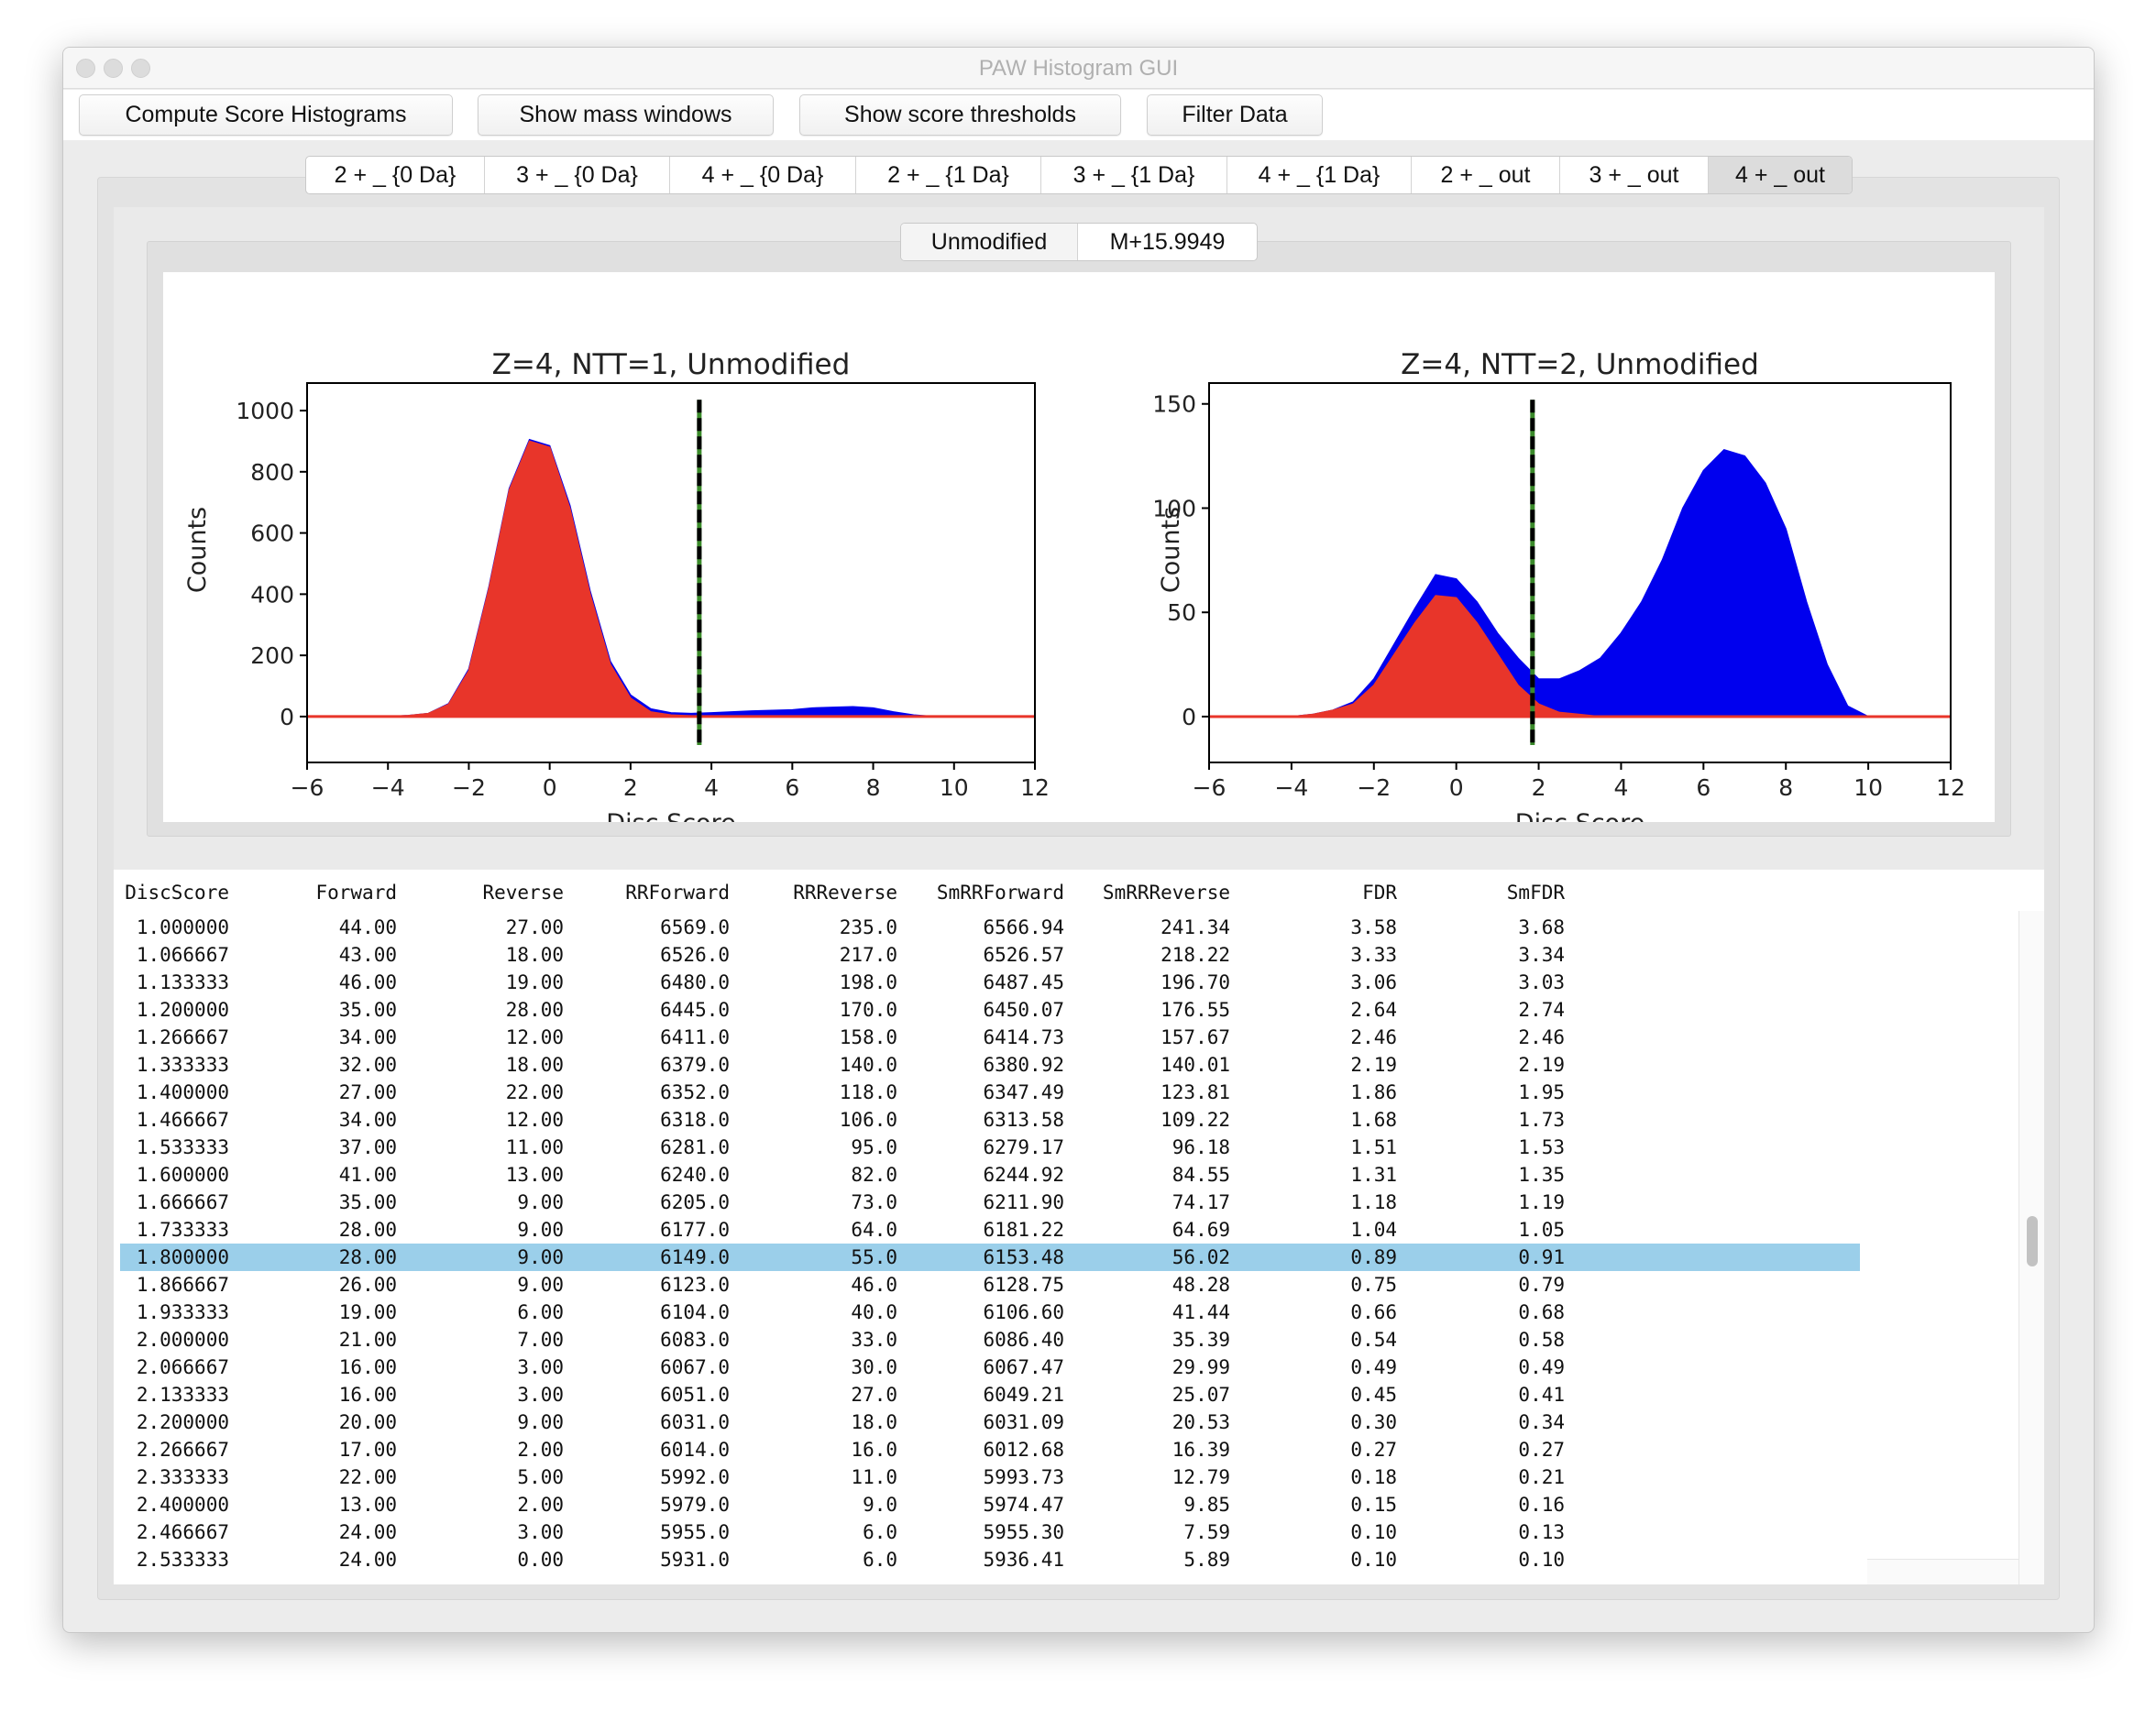 The height and width of the screenshot is (1710, 2156). What do you see at coordinates (695, 1285) in the screenshot?
I see `cell-rrforward: 6123.0` at bounding box center [695, 1285].